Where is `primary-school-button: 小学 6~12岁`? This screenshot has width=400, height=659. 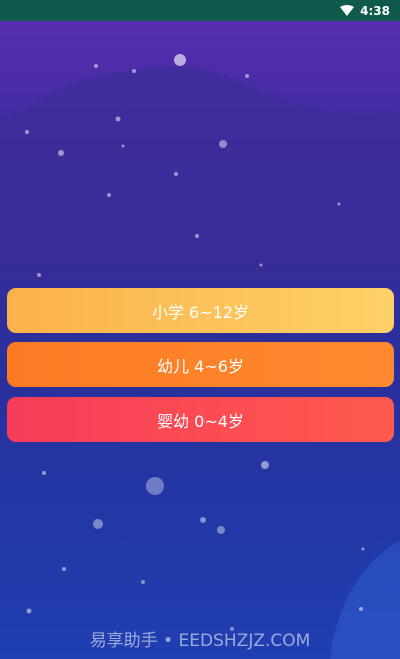
primary-school-button: 小学 6~12岁 is located at coordinates (200, 310).